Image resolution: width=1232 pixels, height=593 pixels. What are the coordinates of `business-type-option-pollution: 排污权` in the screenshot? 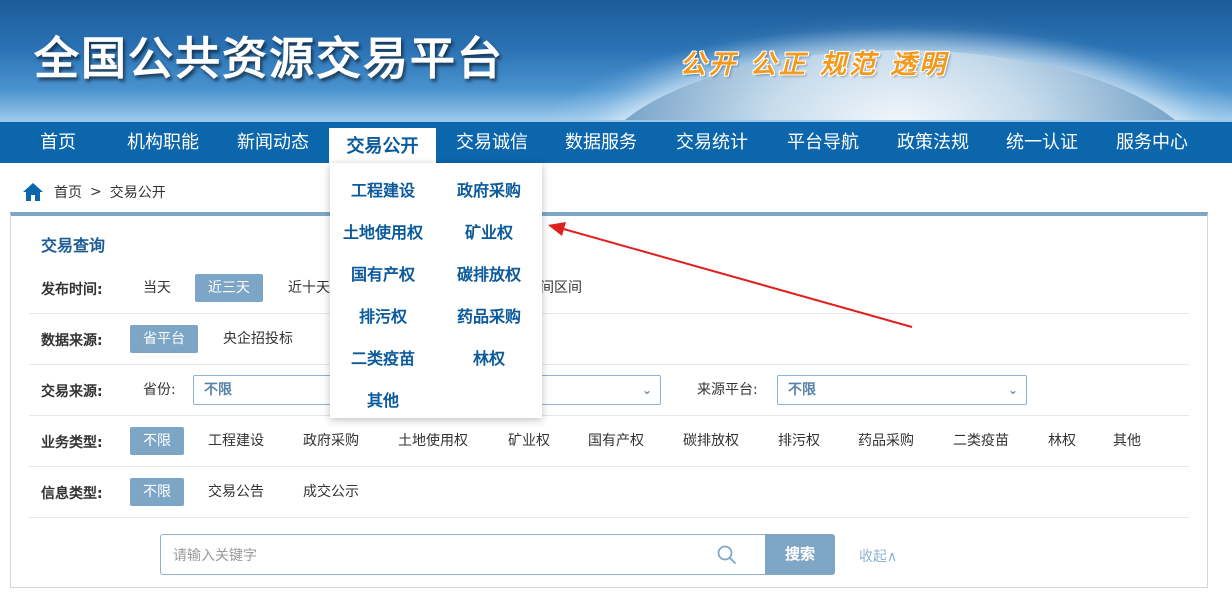 It's located at (799, 441).